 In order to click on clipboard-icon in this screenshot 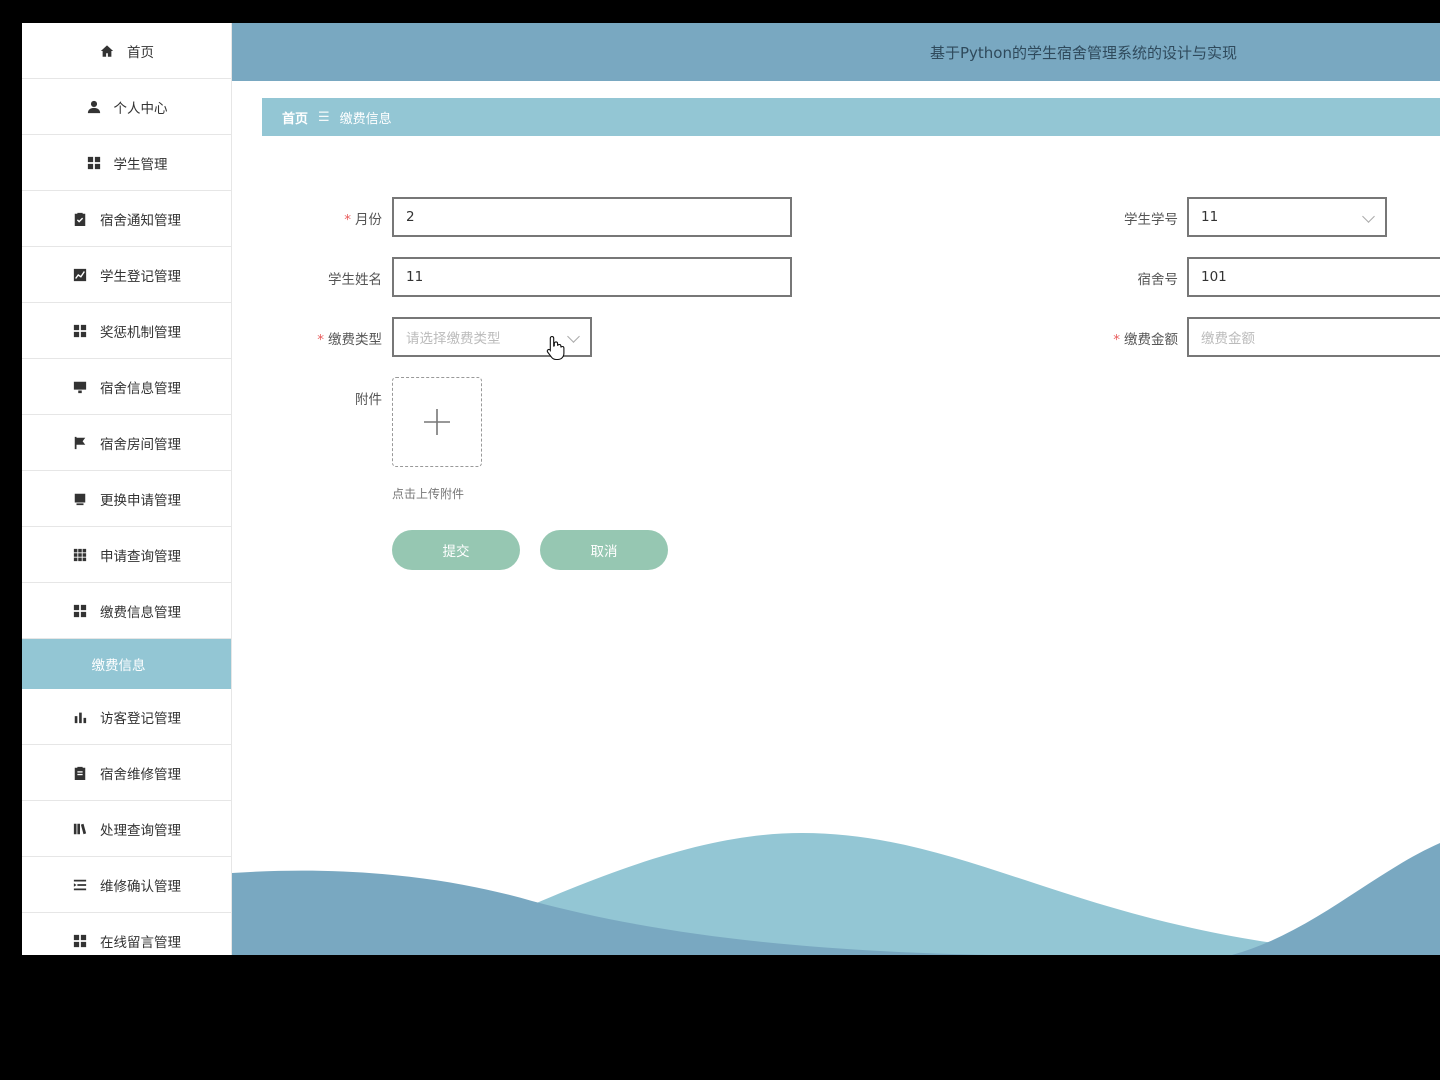, I will do `click(80, 773)`.